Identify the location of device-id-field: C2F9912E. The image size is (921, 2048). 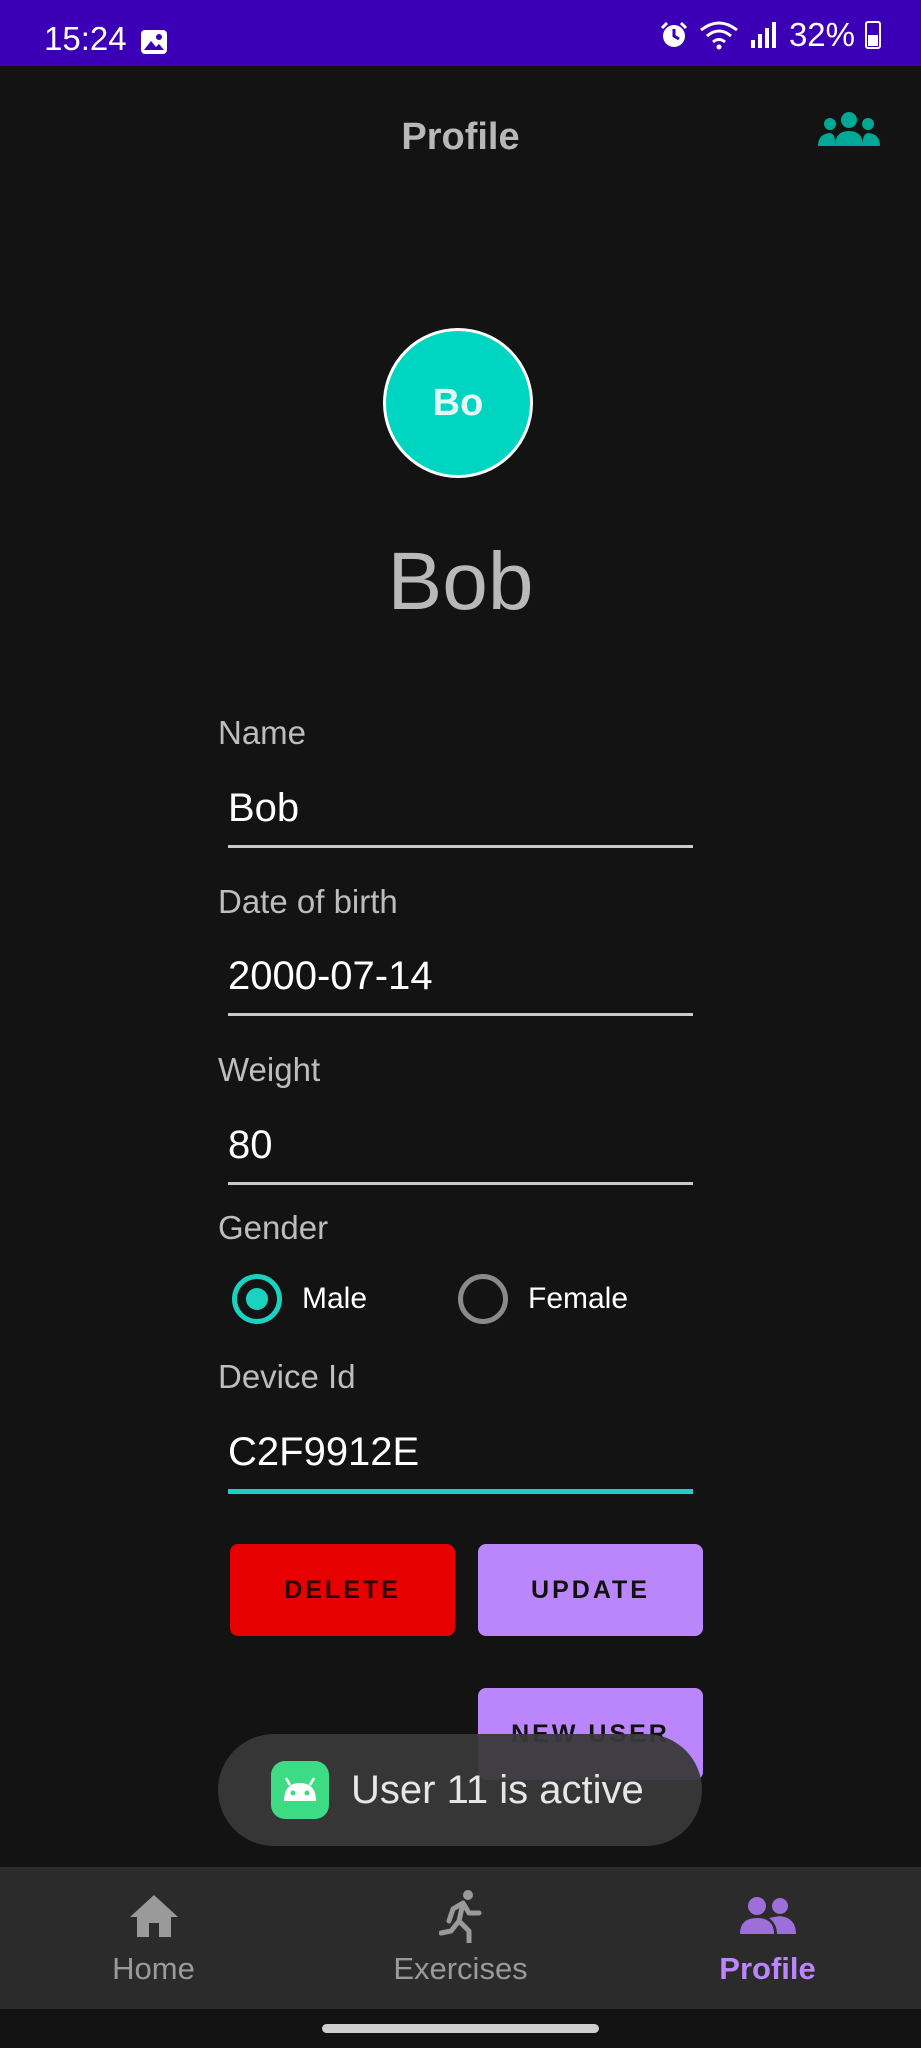
(460, 1462).